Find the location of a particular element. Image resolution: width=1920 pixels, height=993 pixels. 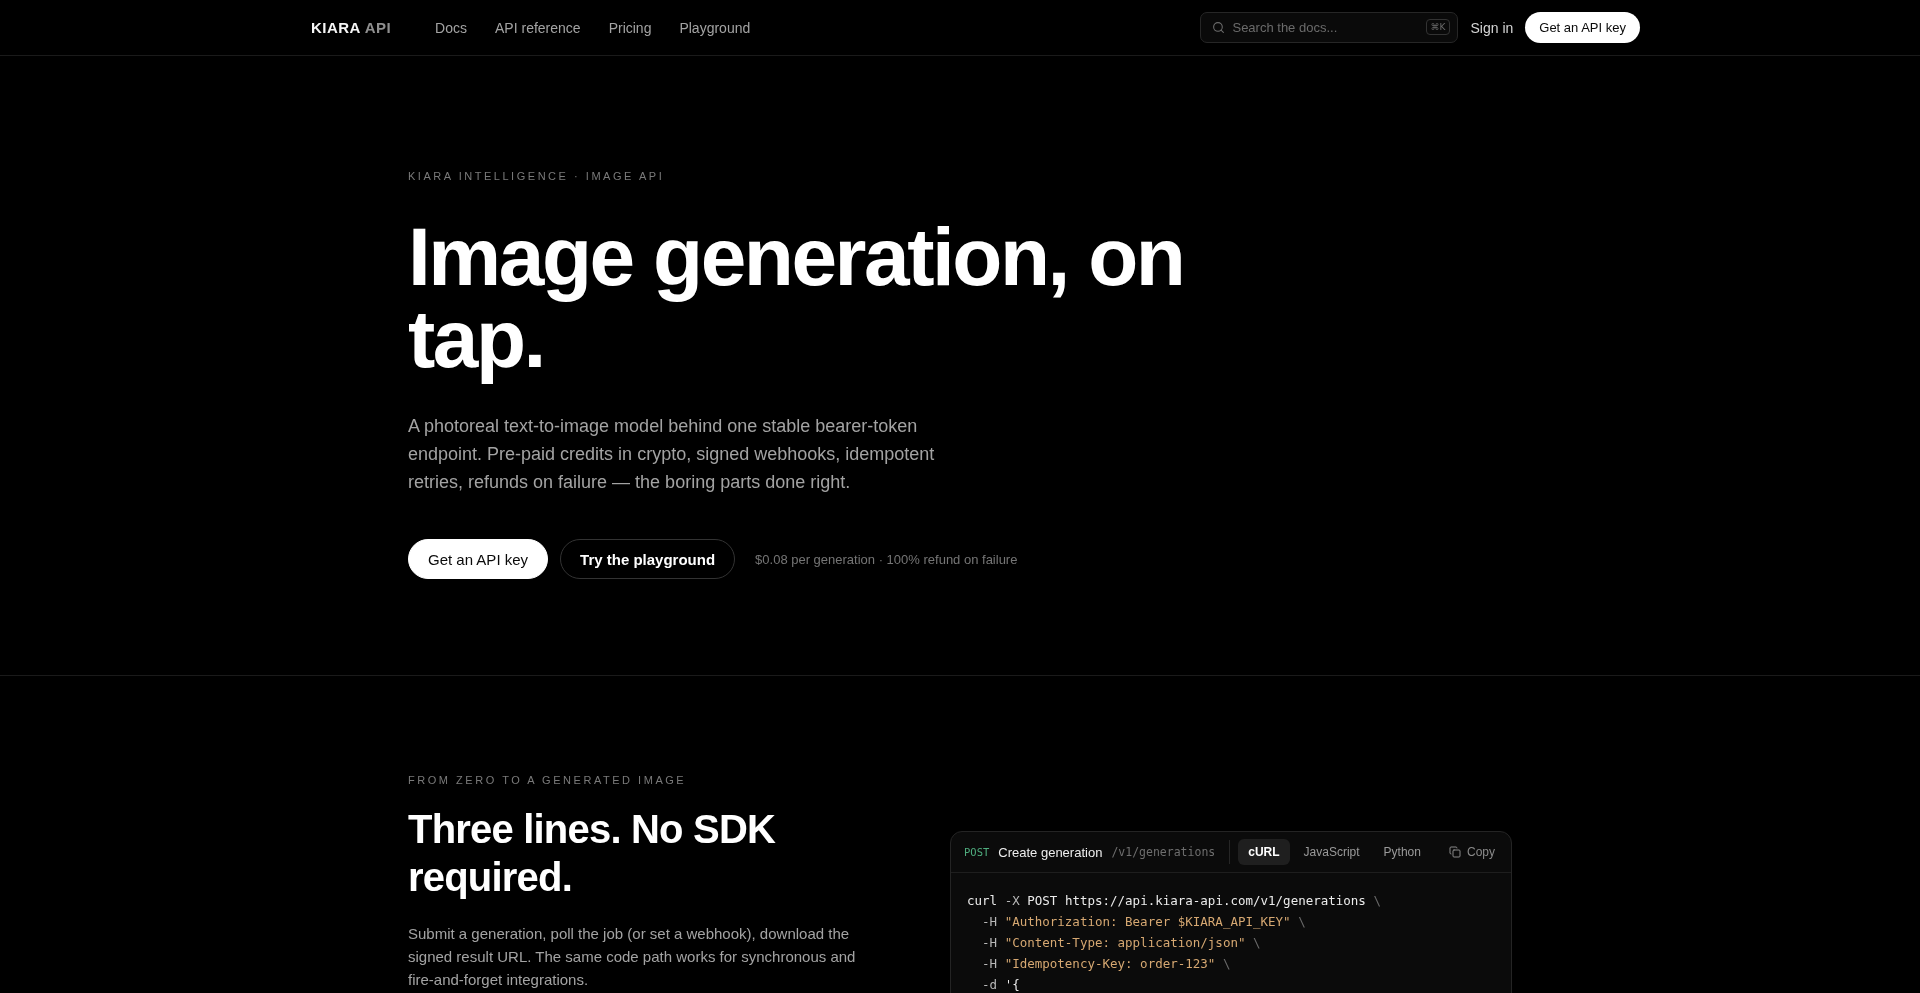

section-description: Submit a generation, poll the job (or set a webhook), download the signed result URL. The same code path works for synchronous and fire-and-forget integrations. is located at coordinates (632, 957).